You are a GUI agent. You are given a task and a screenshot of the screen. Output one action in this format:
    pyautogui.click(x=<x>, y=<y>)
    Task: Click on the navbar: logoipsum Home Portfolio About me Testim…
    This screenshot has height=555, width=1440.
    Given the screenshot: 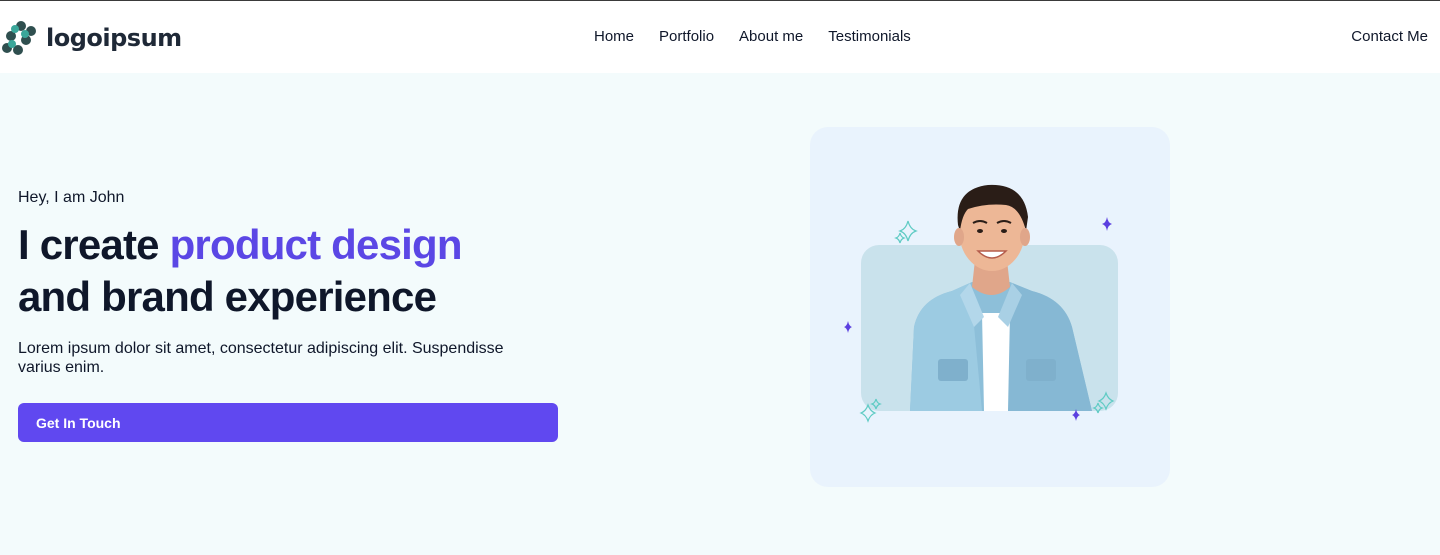 What is the action you would take?
    pyautogui.click(x=720, y=37)
    